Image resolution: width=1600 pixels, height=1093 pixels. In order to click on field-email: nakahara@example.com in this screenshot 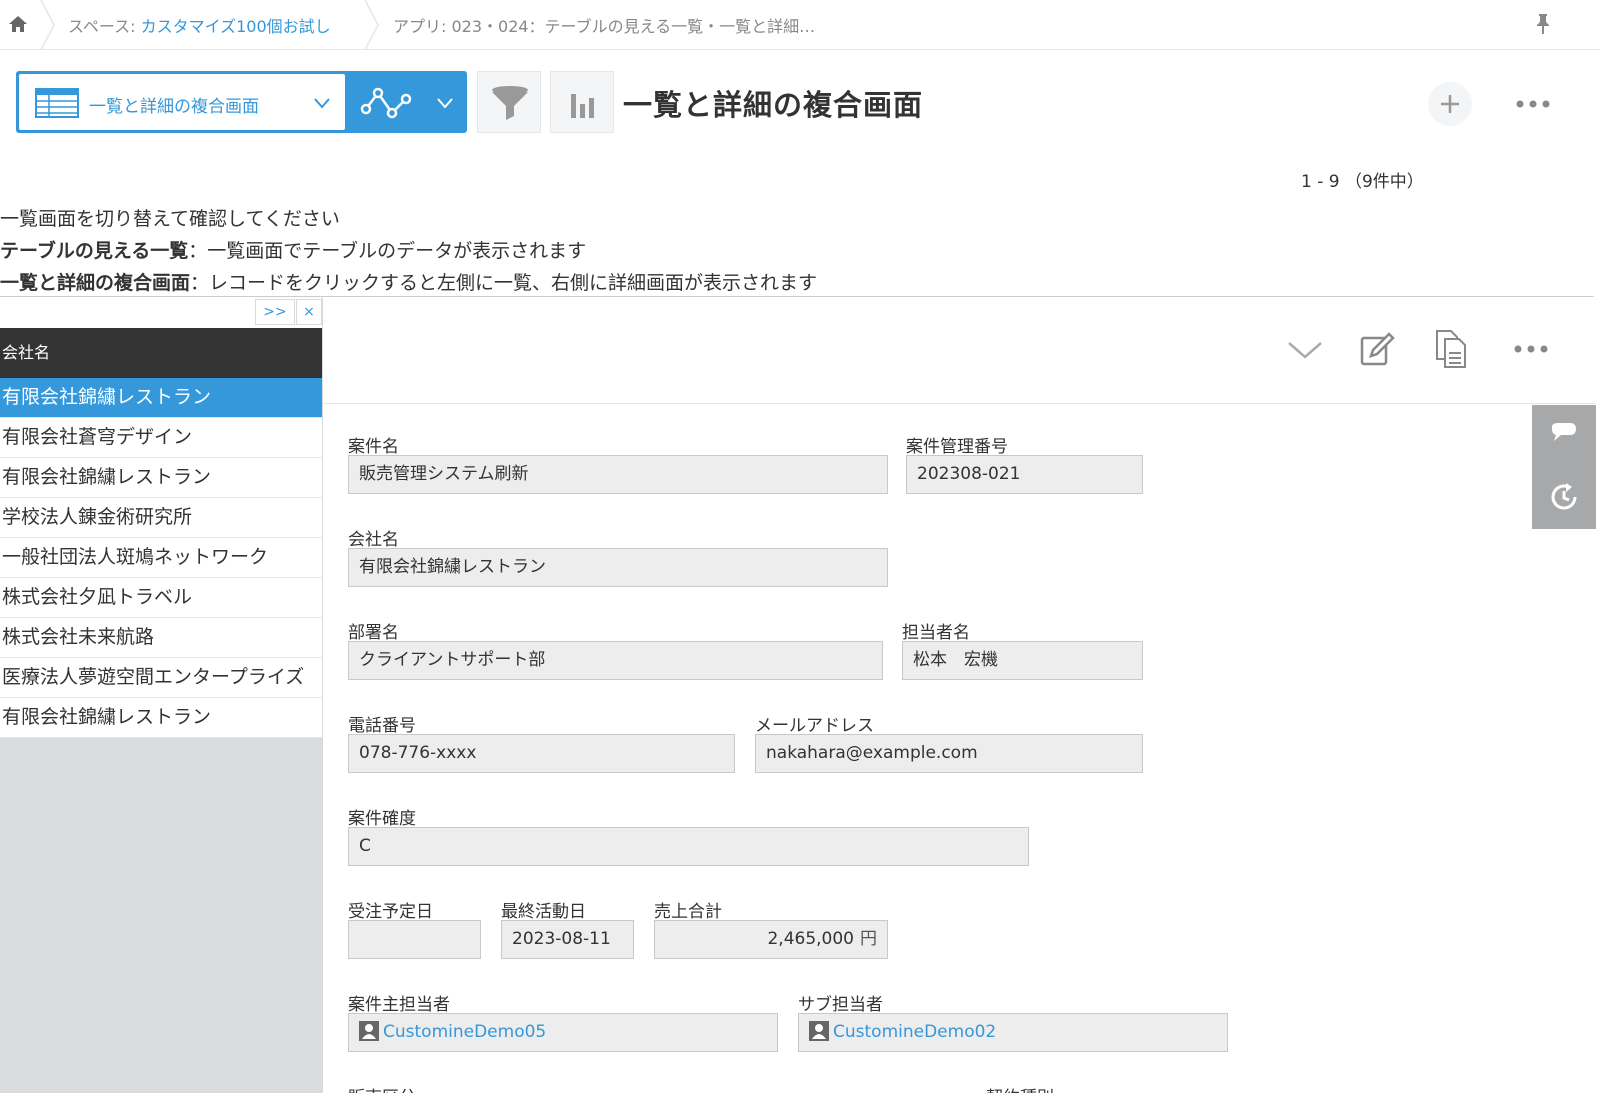, I will do `click(949, 753)`.